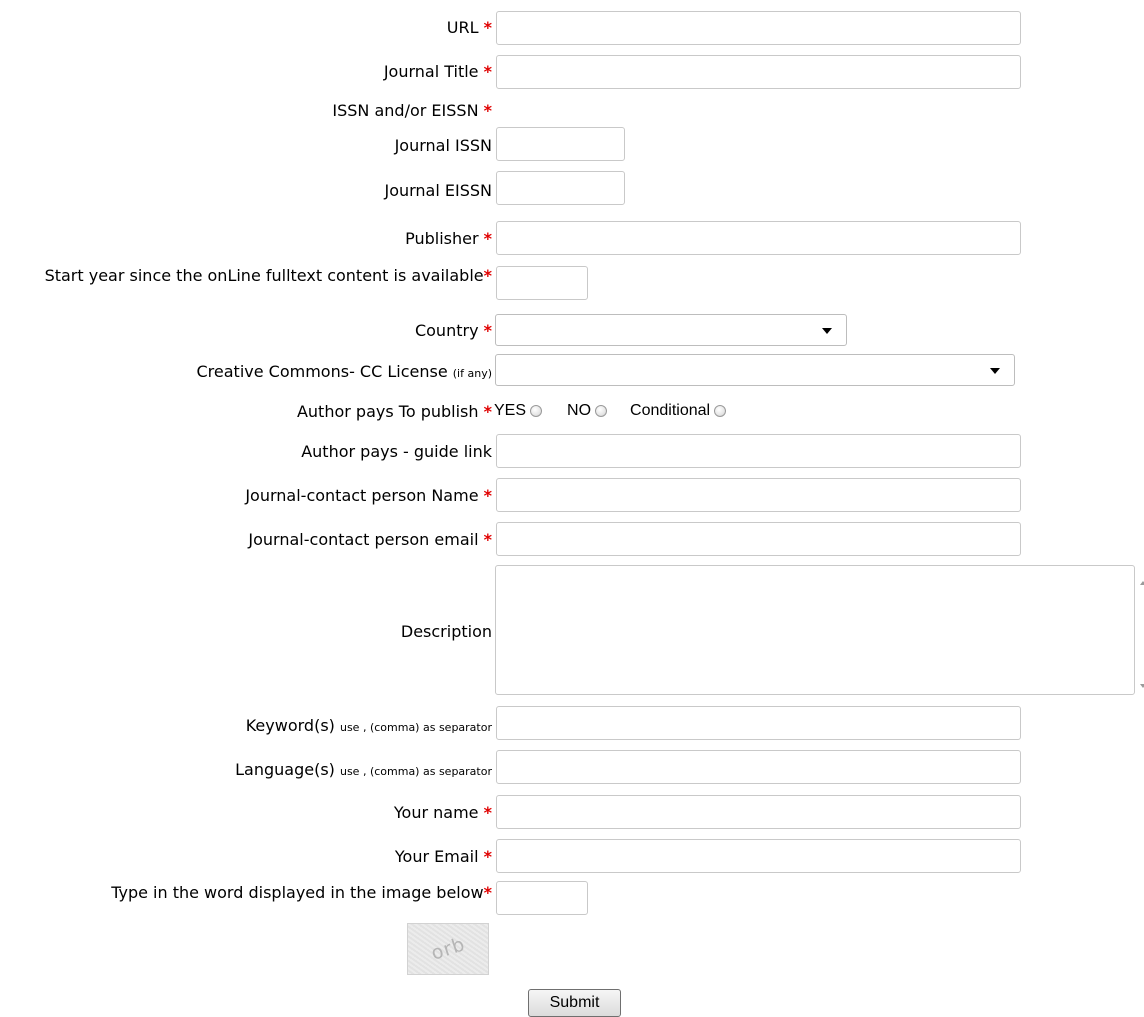  I want to click on your-name-label: Your name *, so click(442, 812).